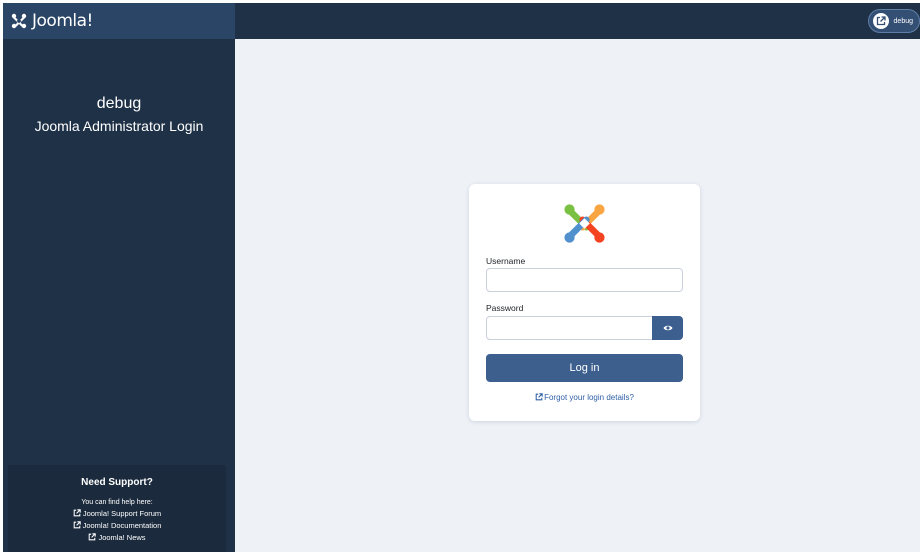 The height and width of the screenshot is (552, 920). Describe the element at coordinates (119, 21) in the screenshot. I see `brand-logo: Joomla!` at that location.